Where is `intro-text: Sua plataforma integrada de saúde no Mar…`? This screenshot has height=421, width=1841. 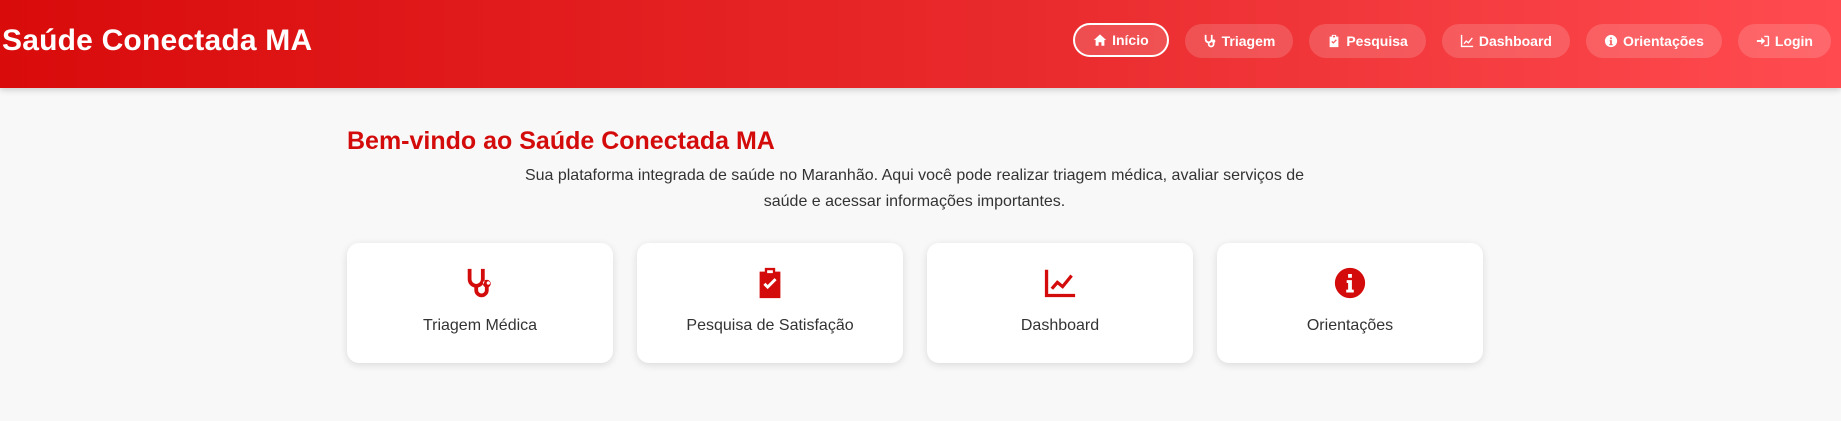
intro-text: Sua plataforma integrada de saúde no Mar… is located at coordinates (914, 188).